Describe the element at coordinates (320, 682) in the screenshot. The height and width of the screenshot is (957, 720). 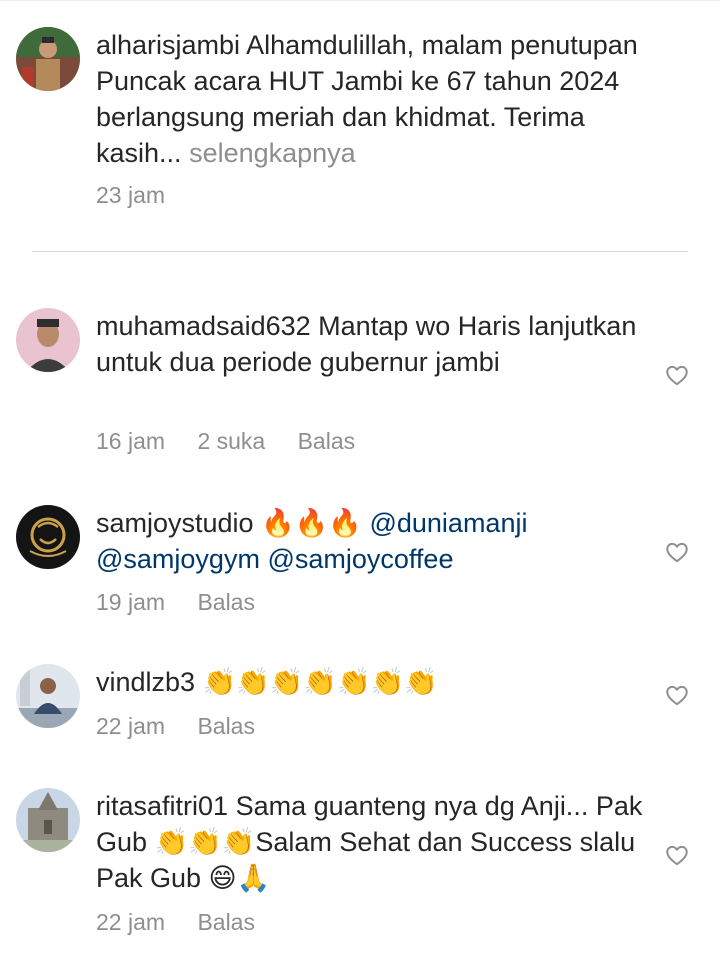
I see `comment-content: 👏👏👏👏👏👏👏` at that location.